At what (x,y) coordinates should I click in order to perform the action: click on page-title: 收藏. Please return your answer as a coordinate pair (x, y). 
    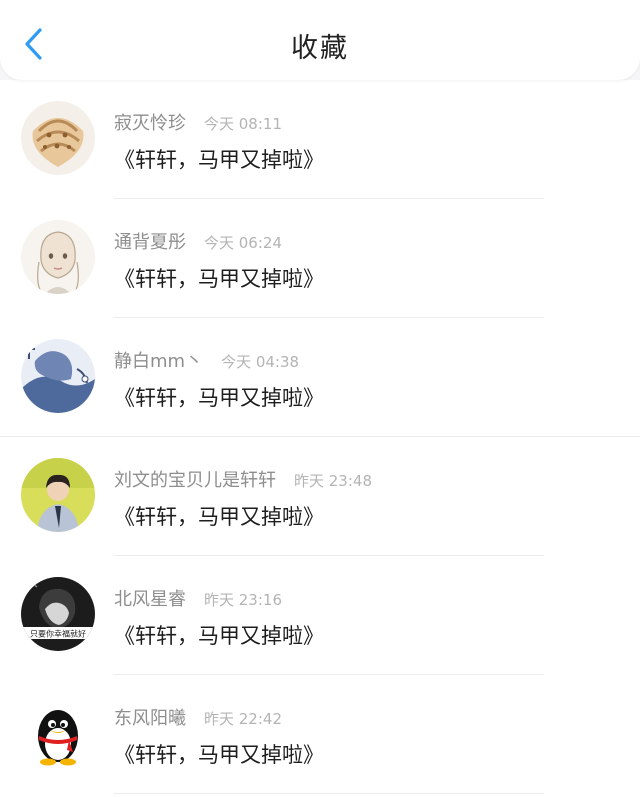
    Looking at the image, I should click on (320, 48).